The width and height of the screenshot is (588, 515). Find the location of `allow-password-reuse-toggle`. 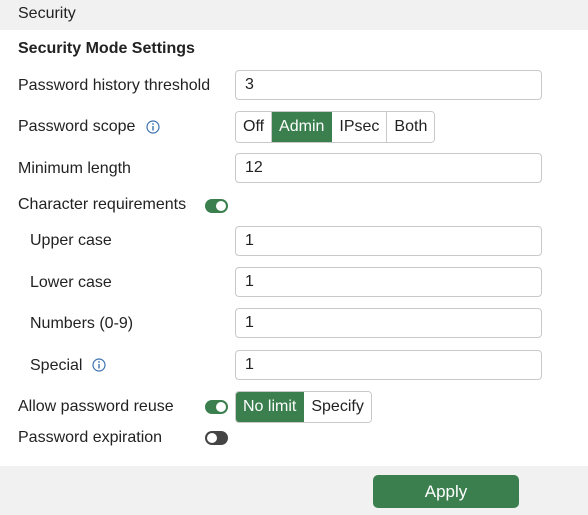

allow-password-reuse-toggle is located at coordinates (216, 407).